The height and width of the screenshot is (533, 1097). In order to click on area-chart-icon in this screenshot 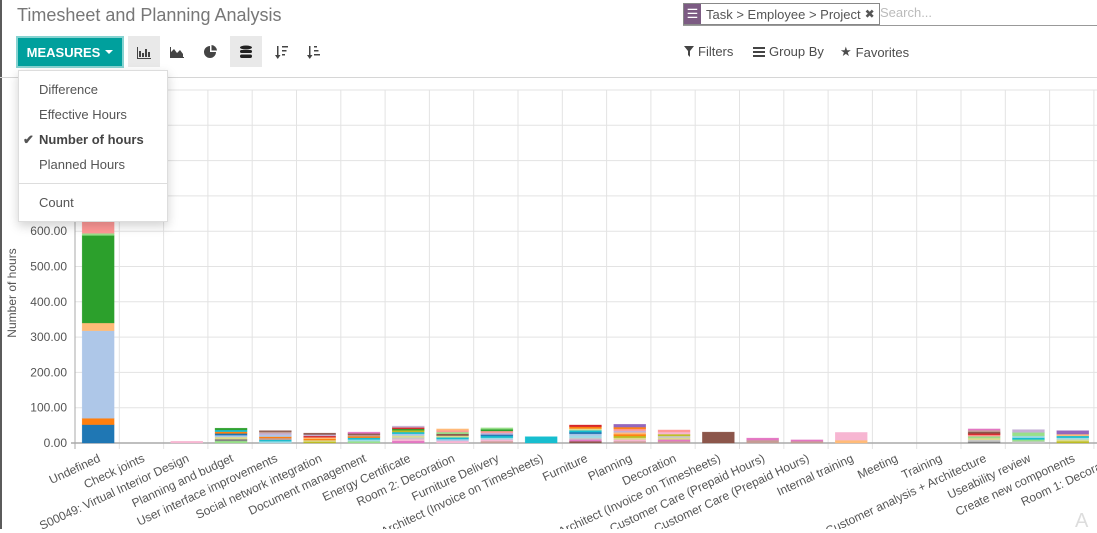, I will do `click(177, 52)`.